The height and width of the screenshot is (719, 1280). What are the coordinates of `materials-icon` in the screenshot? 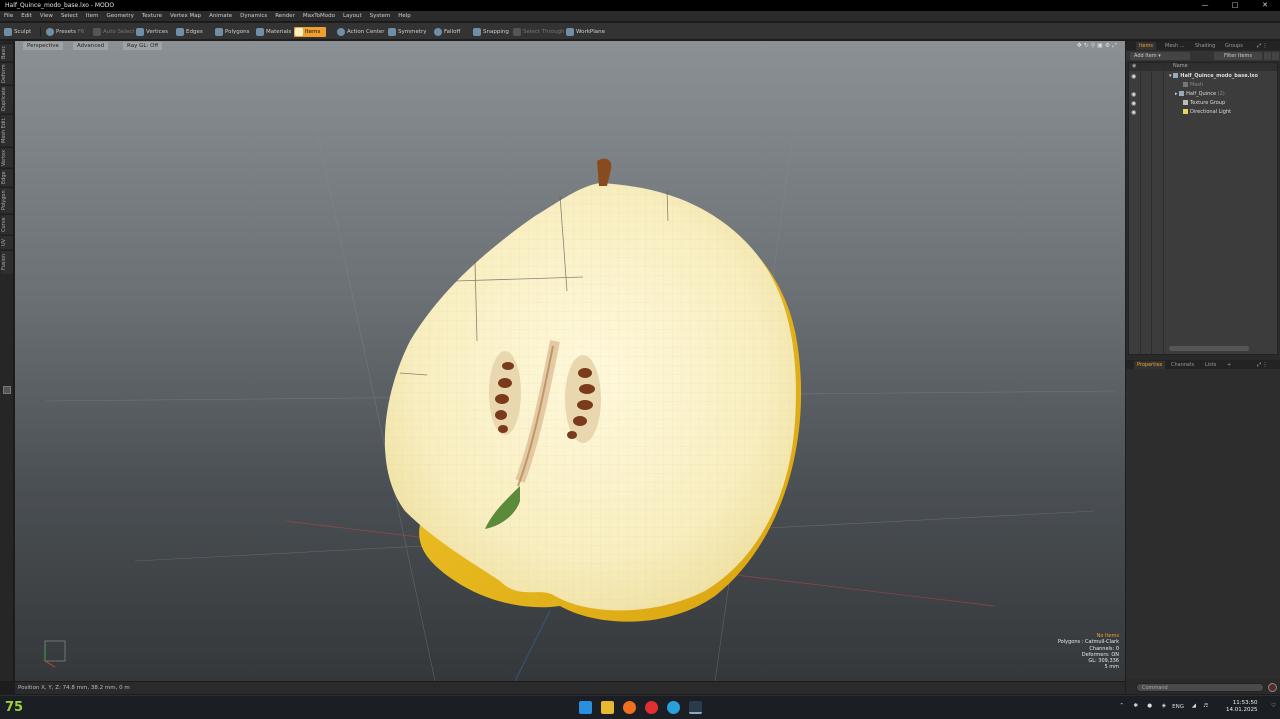 It's located at (260, 32).